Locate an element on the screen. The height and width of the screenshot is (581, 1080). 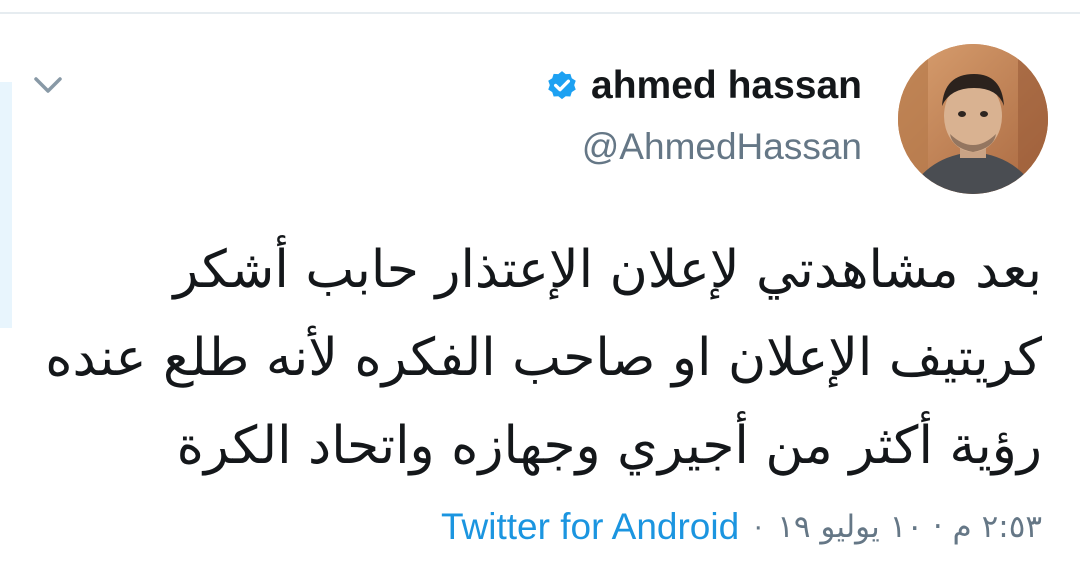
user-handle: @AhmedHassan is located at coordinates (703, 147).